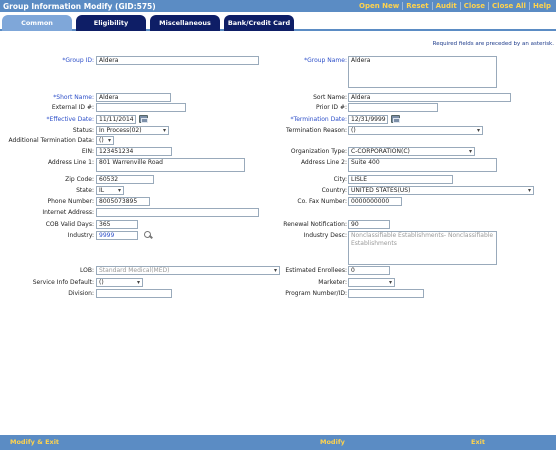  Describe the element at coordinates (188, 270) in the screenshot. I see `lob-select: Standard Medical(MED)` at that location.